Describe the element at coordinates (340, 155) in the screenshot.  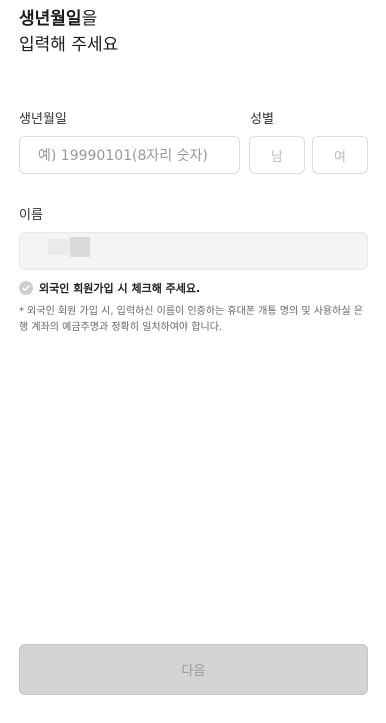
I see `gender-female-button: 여` at that location.